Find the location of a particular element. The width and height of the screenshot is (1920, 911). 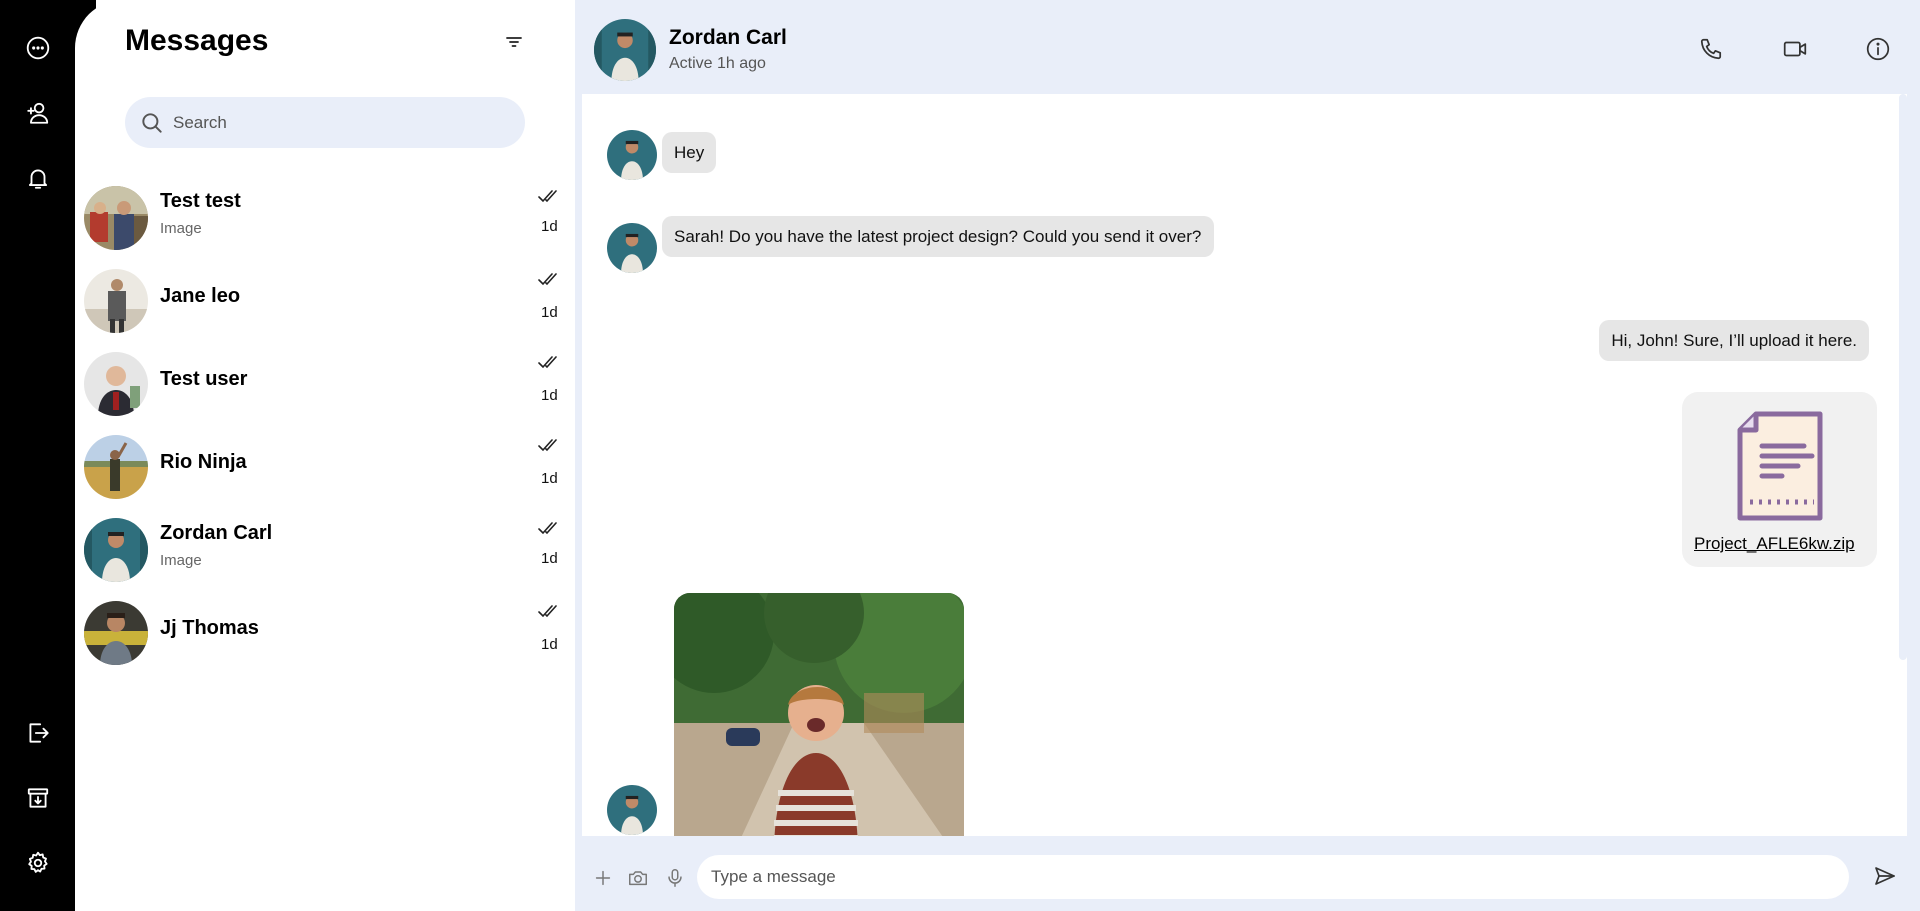

camera-icon is located at coordinates (638, 878).